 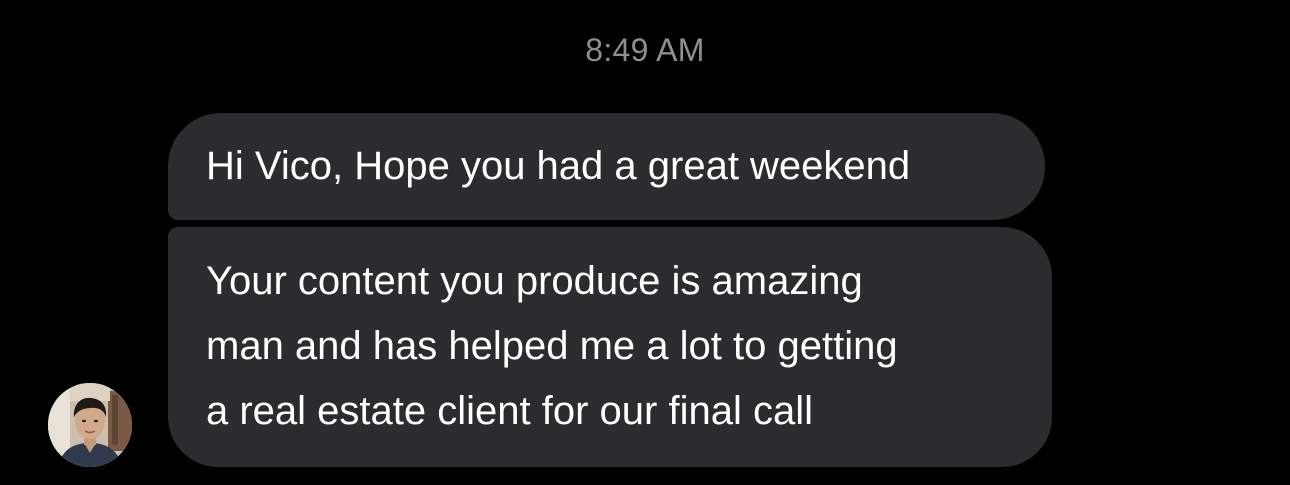 I want to click on message-text-line: a real estate client for our final call, so click(x=509, y=411).